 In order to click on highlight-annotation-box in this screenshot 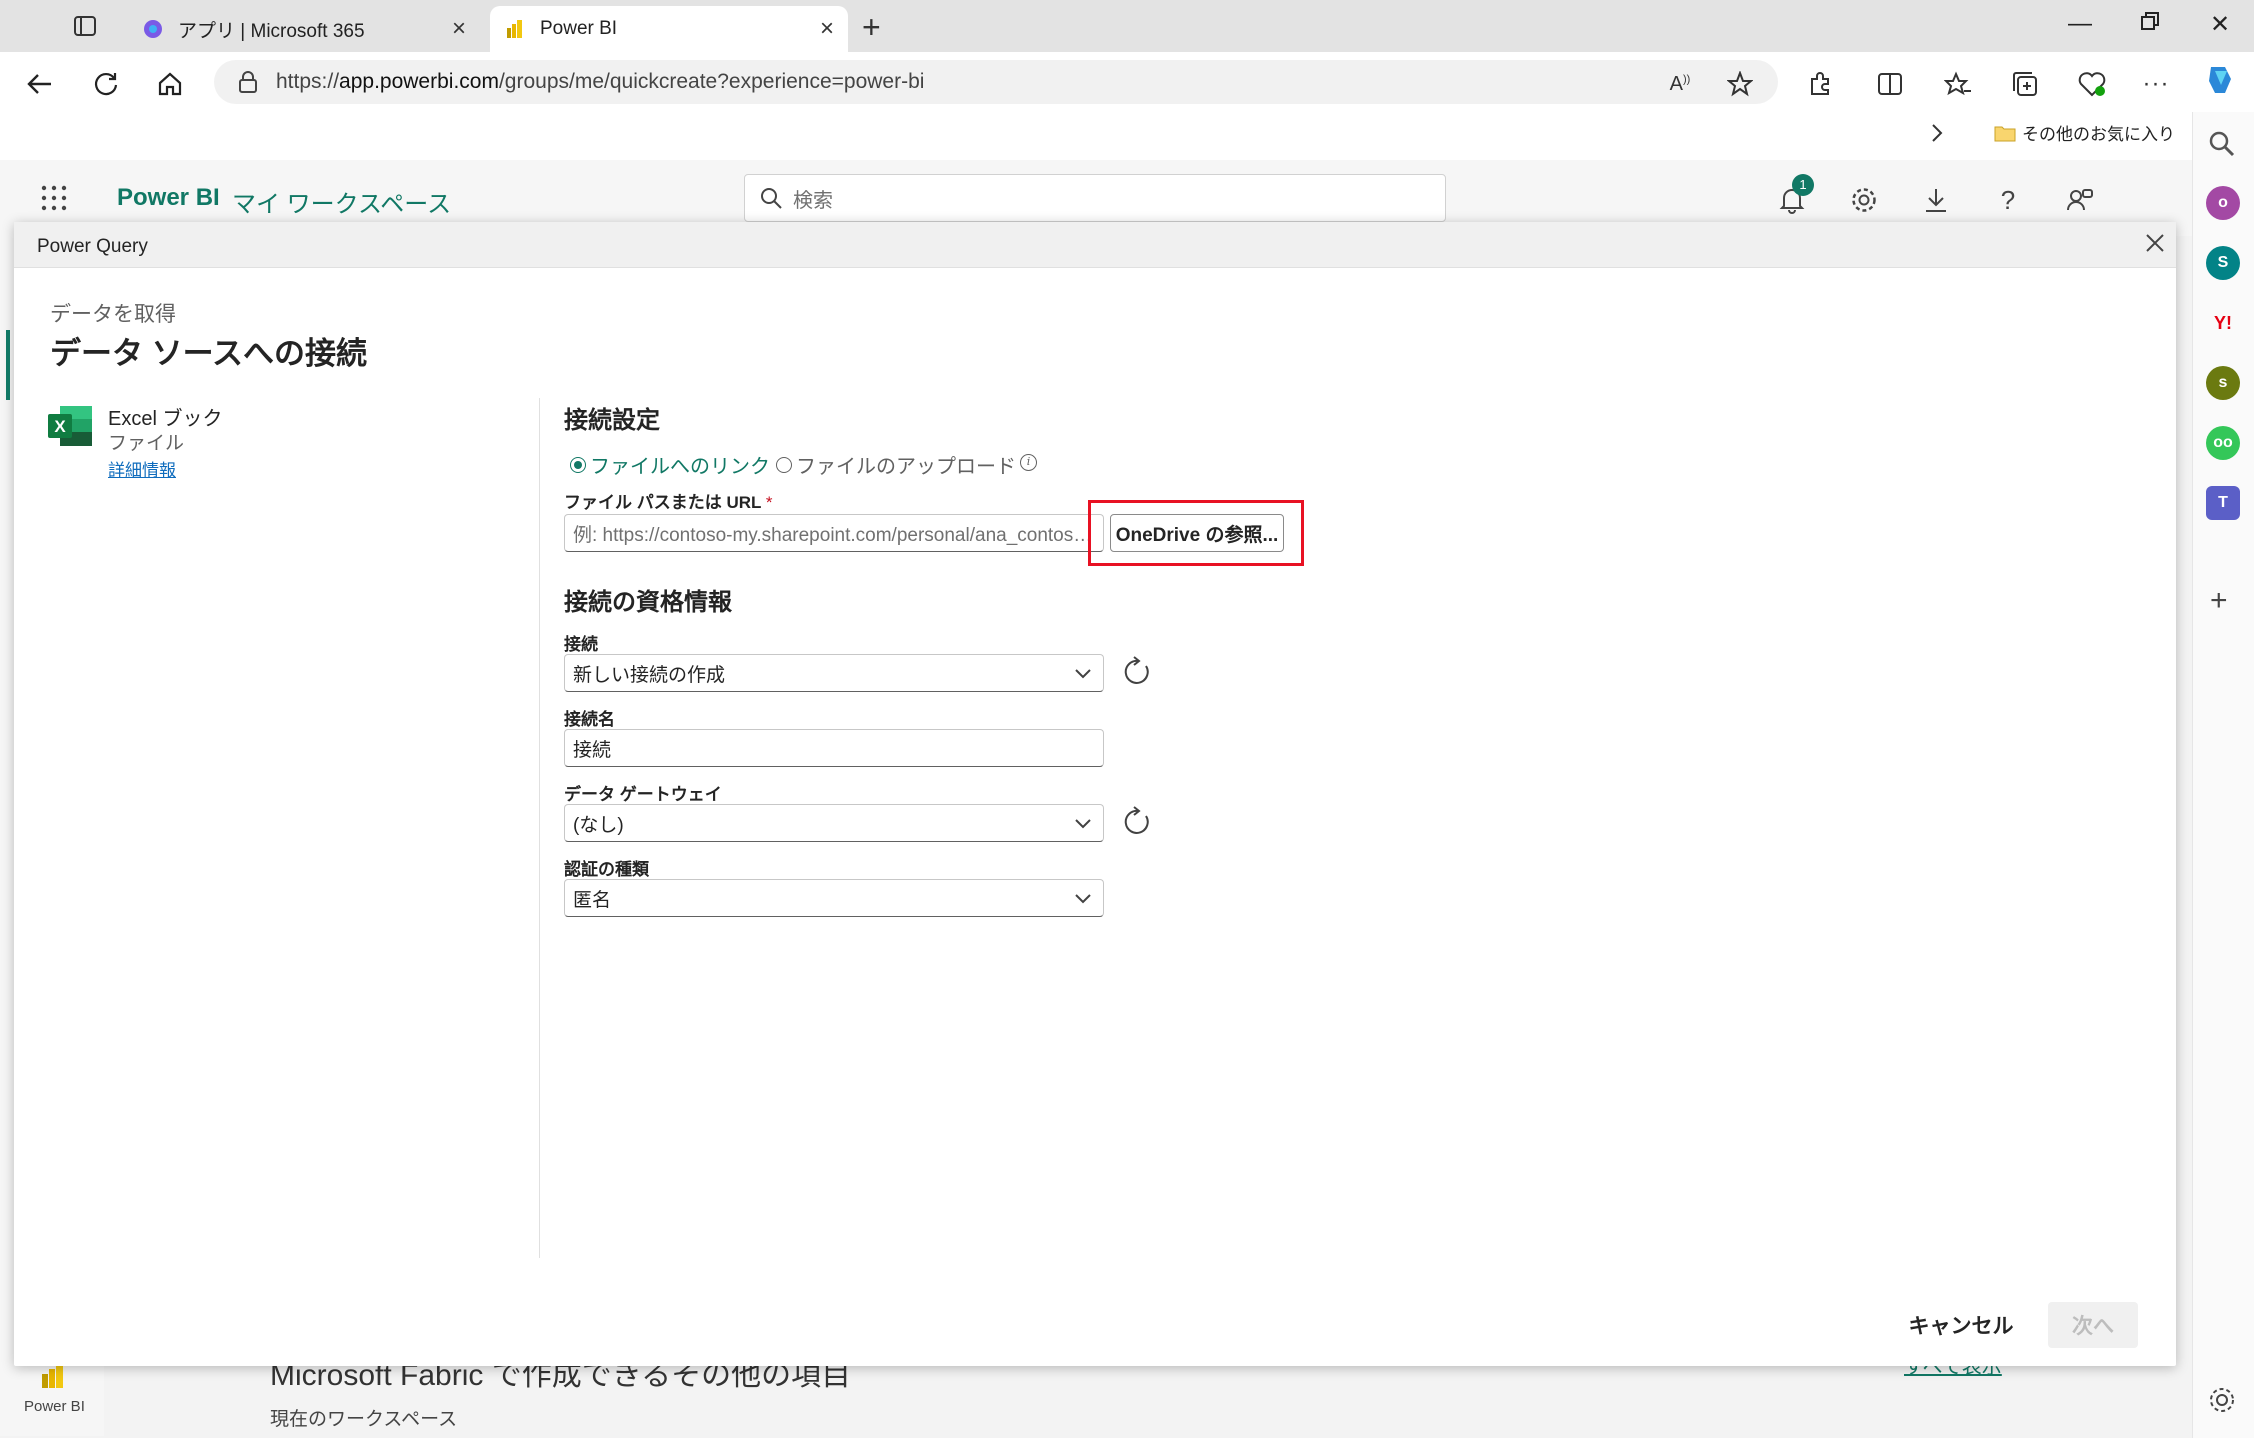, I will do `click(1196, 533)`.